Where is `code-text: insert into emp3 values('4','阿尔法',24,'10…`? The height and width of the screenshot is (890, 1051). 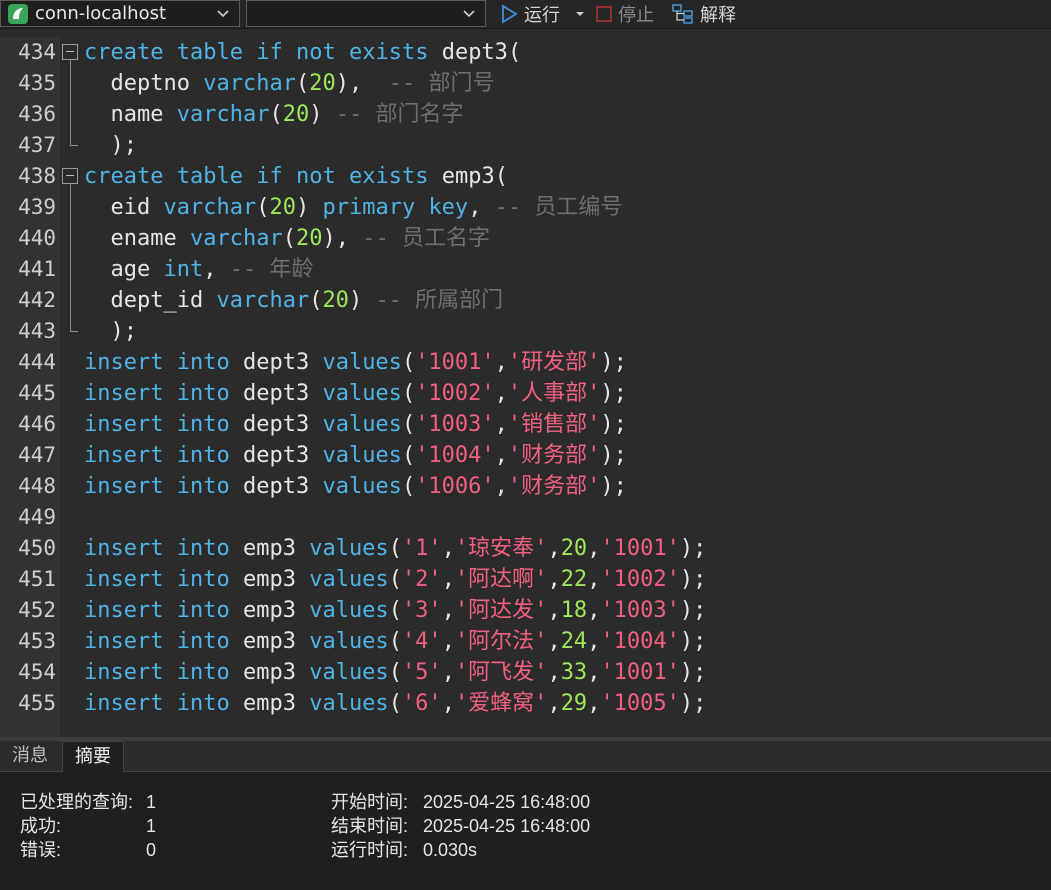
code-text: insert into emp3 values('4','阿尔法',24,'10… is located at coordinates (395, 641).